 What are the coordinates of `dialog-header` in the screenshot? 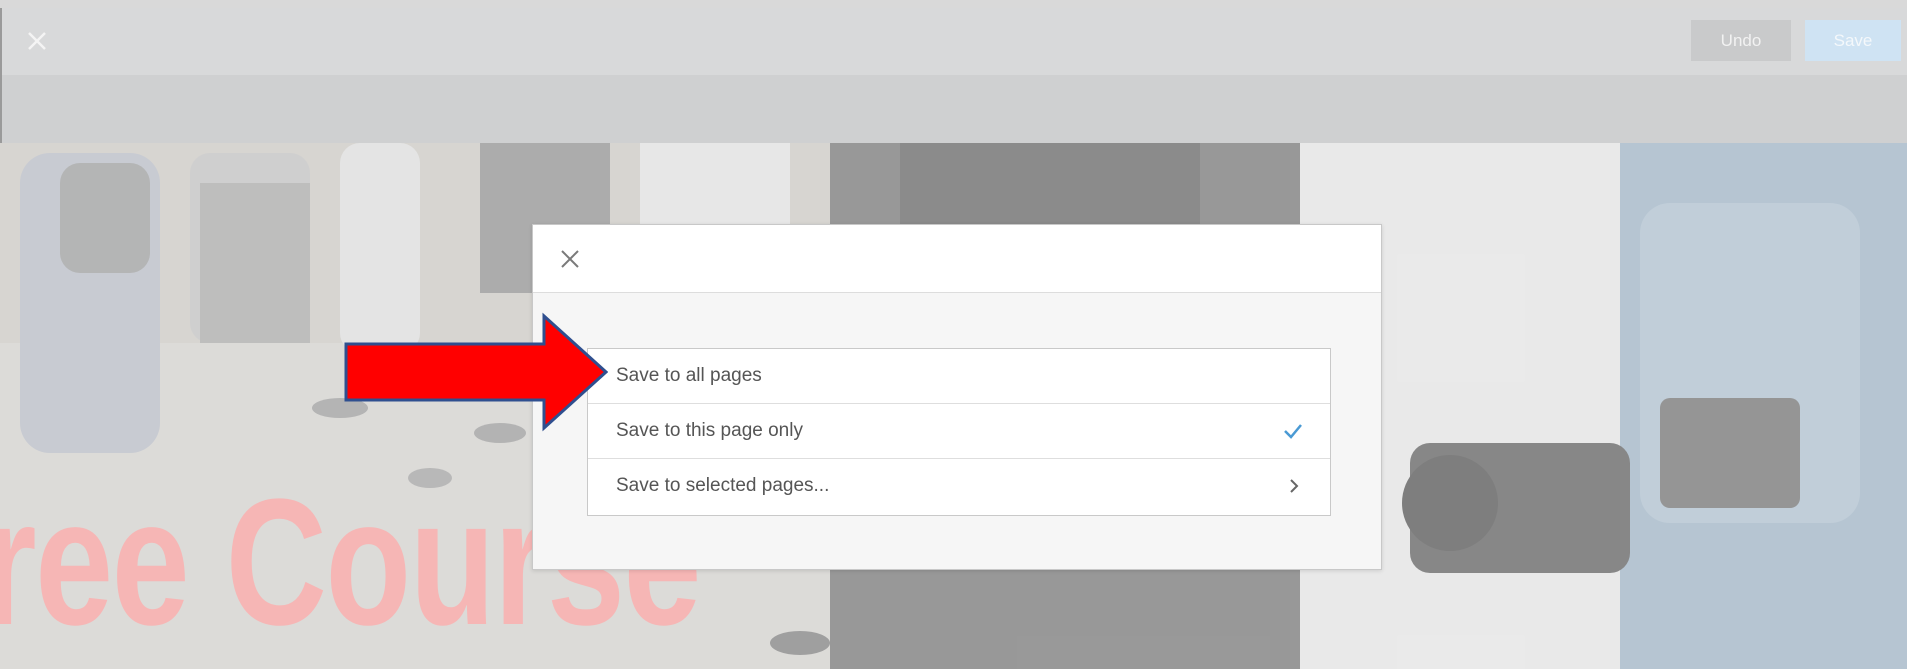 It's located at (957, 259).